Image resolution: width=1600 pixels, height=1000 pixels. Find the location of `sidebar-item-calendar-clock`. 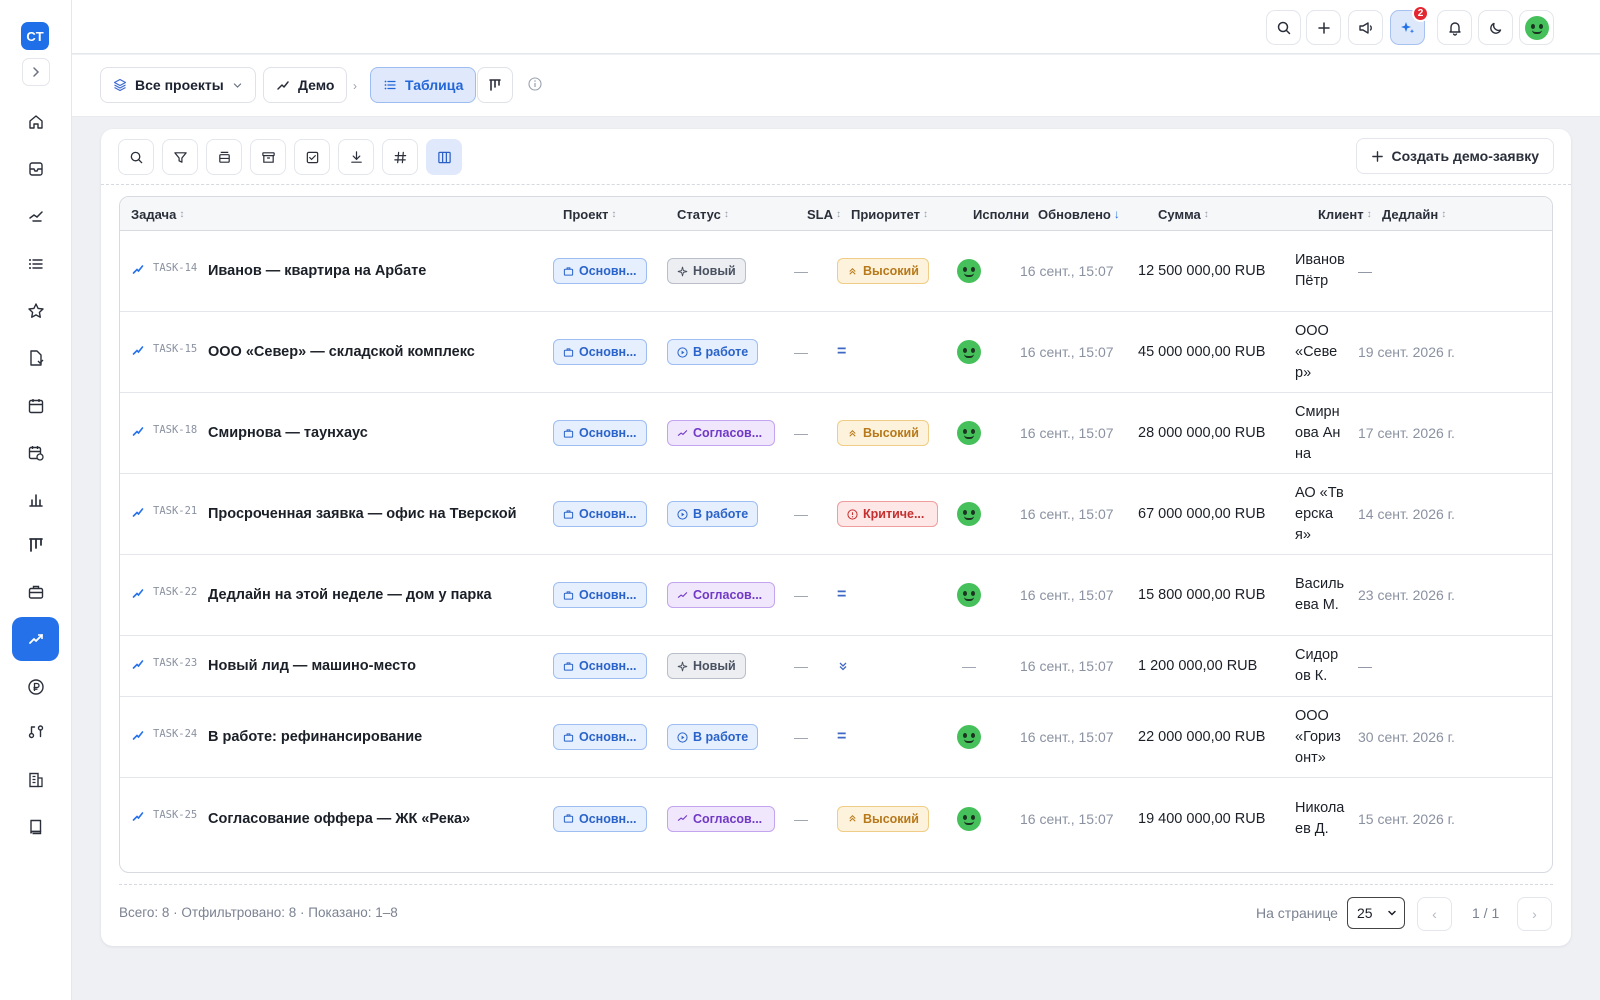

sidebar-item-calendar-clock is located at coordinates (35, 453).